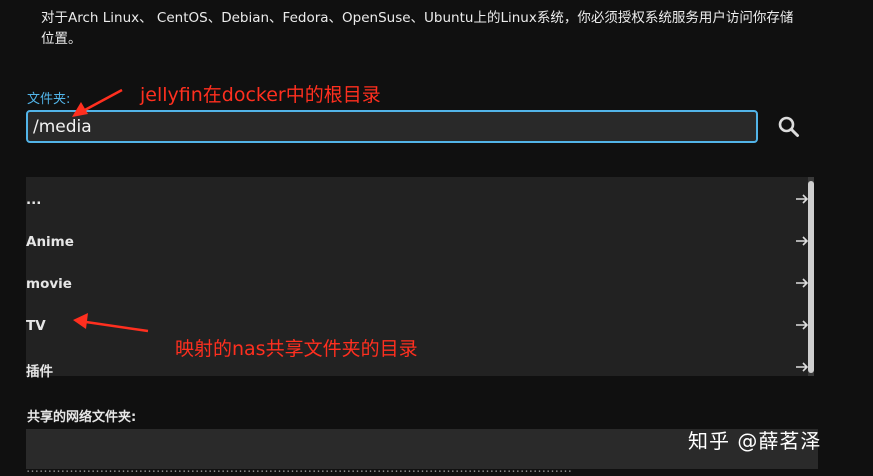 The image size is (873, 476). What do you see at coordinates (111, 323) in the screenshot?
I see `annotation-arrow-nas` at bounding box center [111, 323].